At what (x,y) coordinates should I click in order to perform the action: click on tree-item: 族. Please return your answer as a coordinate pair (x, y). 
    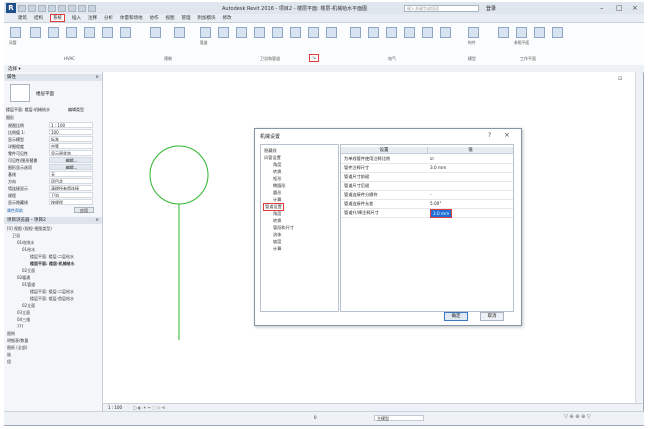
    Looking at the image, I should click on (9, 355).